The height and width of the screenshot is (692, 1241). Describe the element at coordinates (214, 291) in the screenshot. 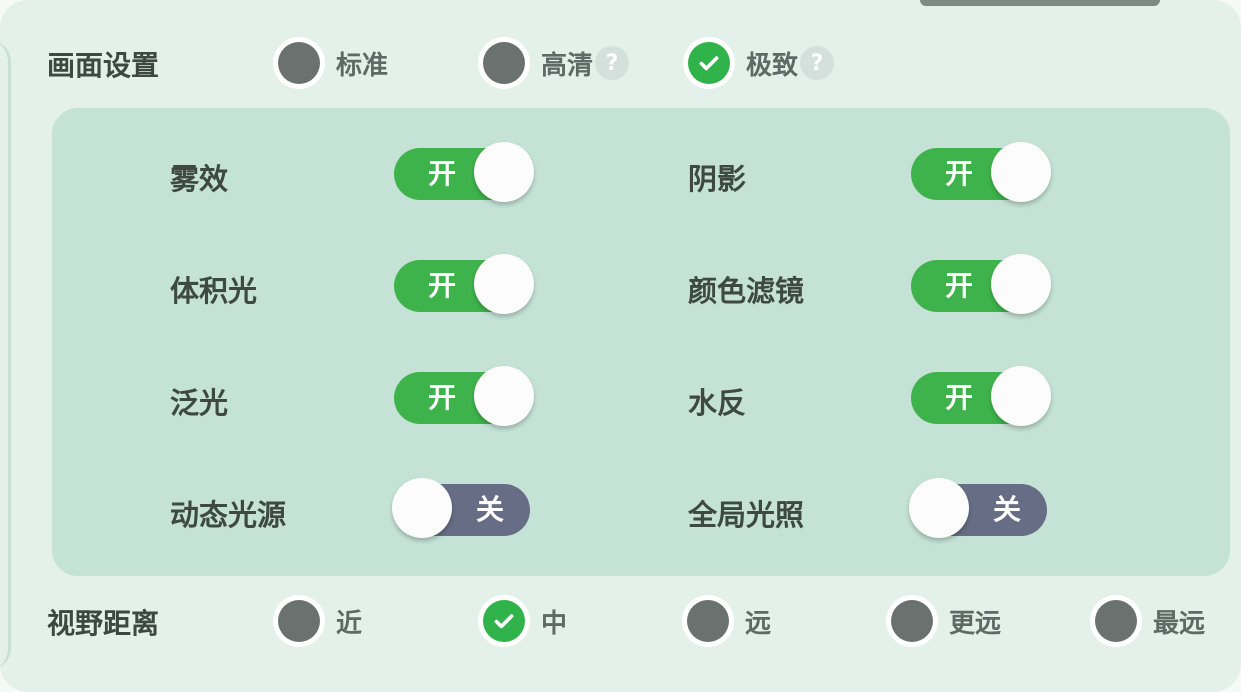

I see `effect-label-volumetric-light: 体积光` at that location.